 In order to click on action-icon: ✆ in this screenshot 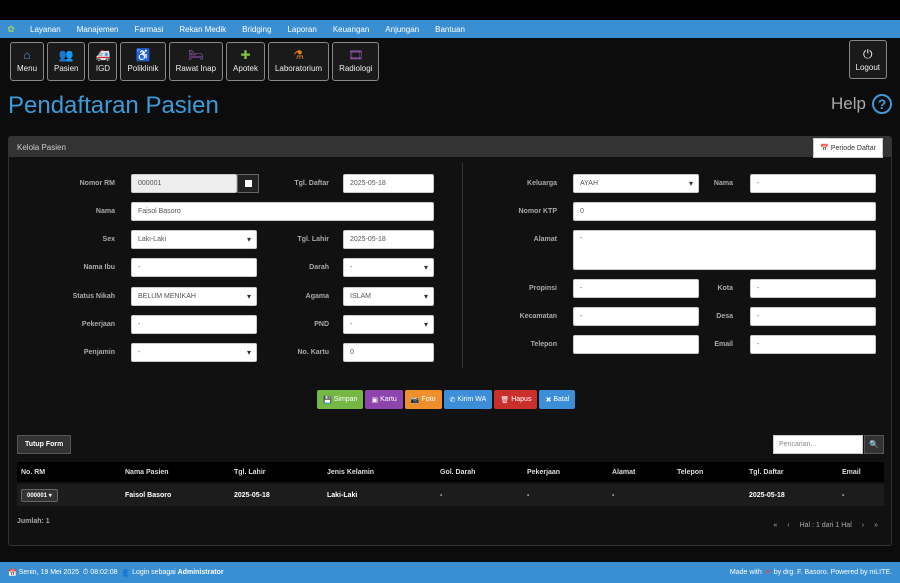, I will do `click(452, 400)`.